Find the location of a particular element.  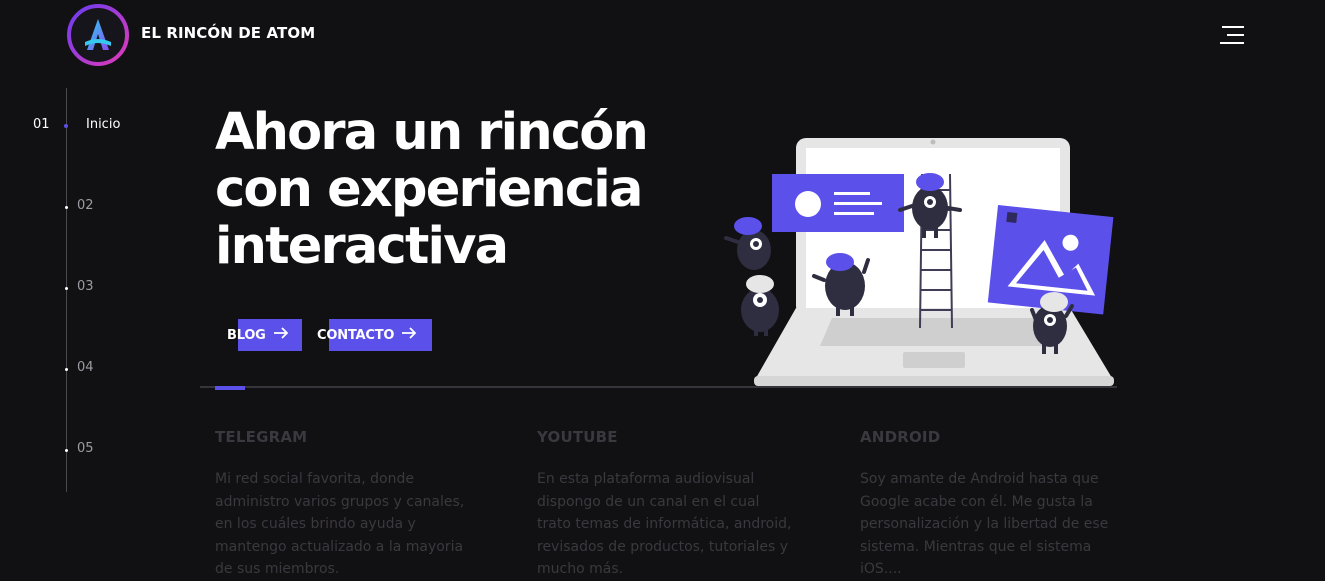

laptop-characters-illustration is located at coordinates (922, 261).